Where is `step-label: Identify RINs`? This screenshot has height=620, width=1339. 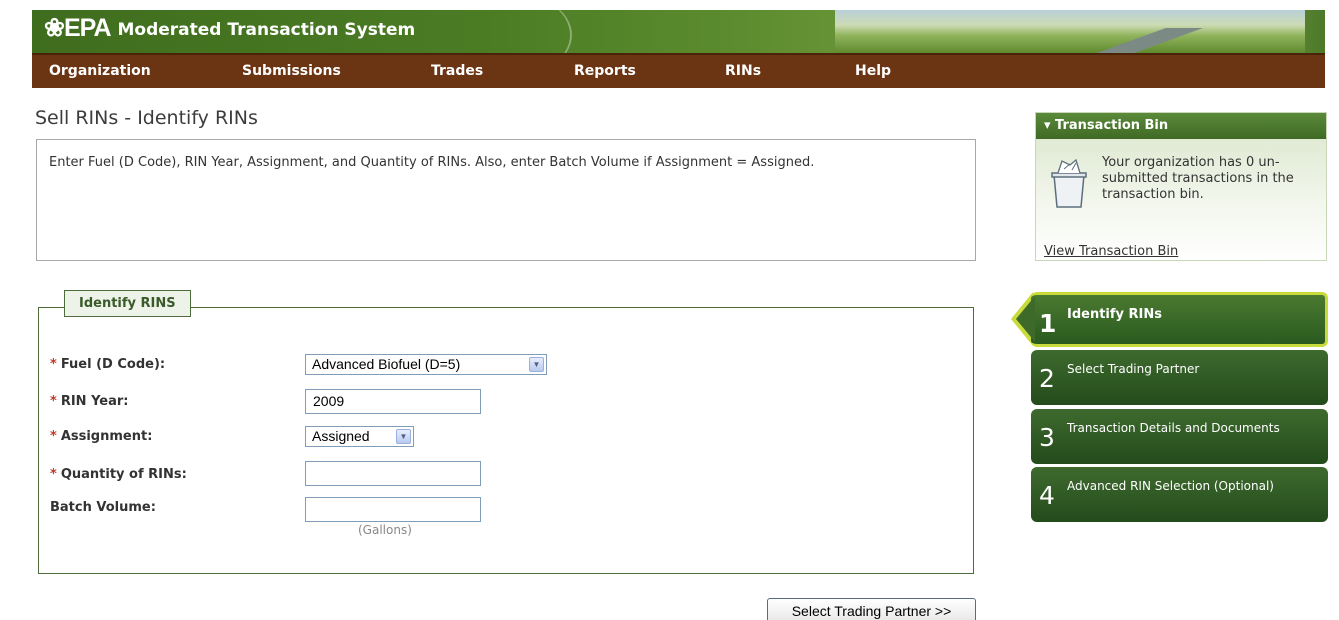
step-label: Identify RINs is located at coordinates (1115, 314).